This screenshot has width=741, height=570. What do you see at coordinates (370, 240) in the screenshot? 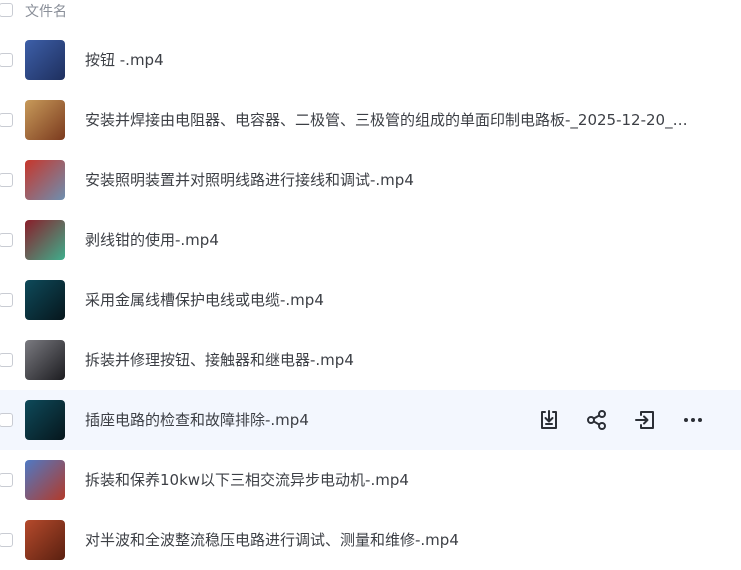
I see `file-row: 剥线钳的使用-.mp4` at bounding box center [370, 240].